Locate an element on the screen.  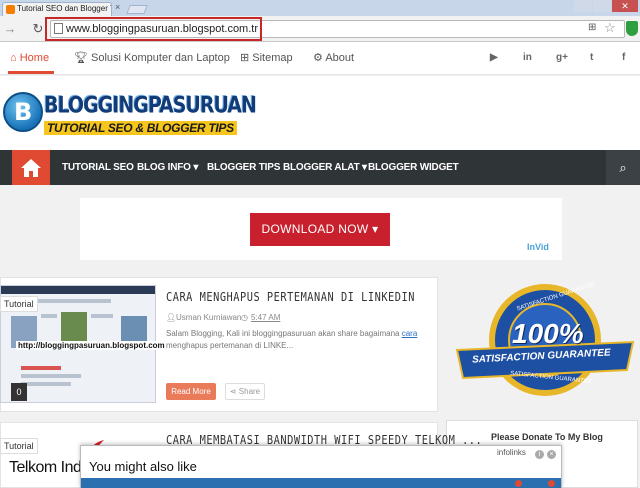
popup-close-icon: × is located at coordinates (551, 454).